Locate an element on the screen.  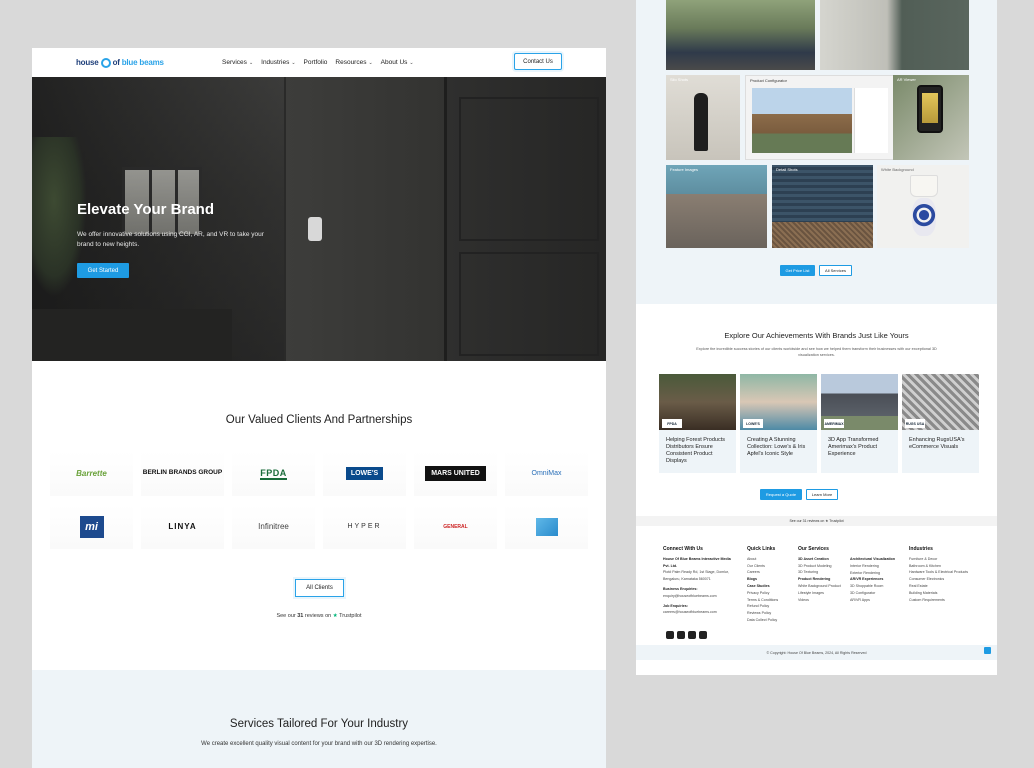
configurator-panel is located at coordinates (871, 120).